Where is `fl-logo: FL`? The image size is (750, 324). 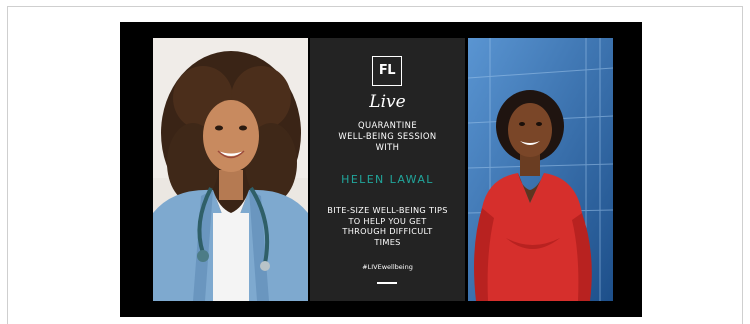 fl-logo: FL is located at coordinates (387, 71).